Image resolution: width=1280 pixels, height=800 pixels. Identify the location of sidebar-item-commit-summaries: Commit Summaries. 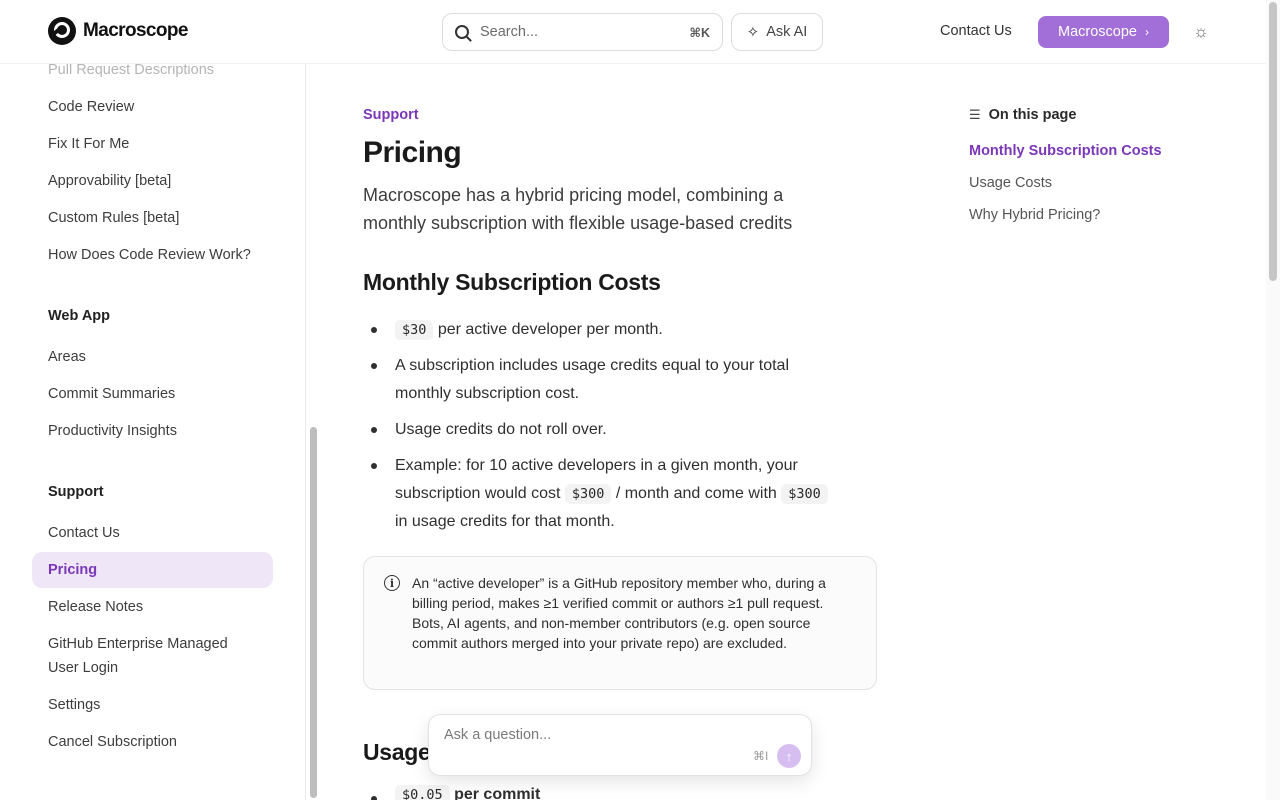
(152, 394).